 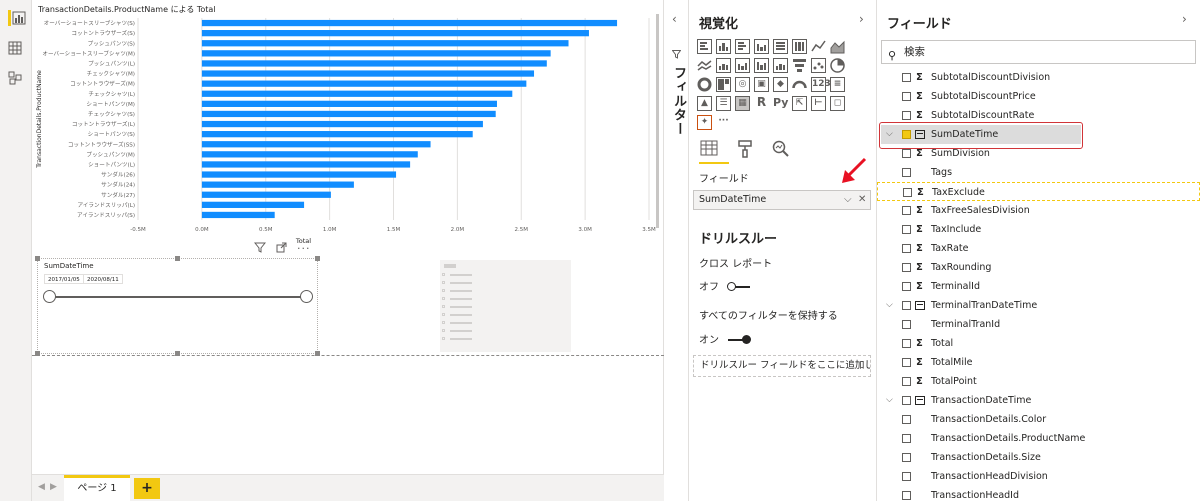 I want to click on chart-scrollbar, so click(x=657, y=121).